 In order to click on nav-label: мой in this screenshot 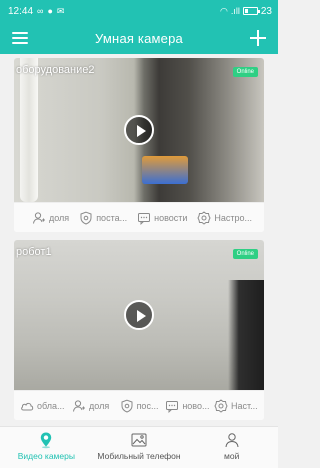, I will do `click(232, 456)`.